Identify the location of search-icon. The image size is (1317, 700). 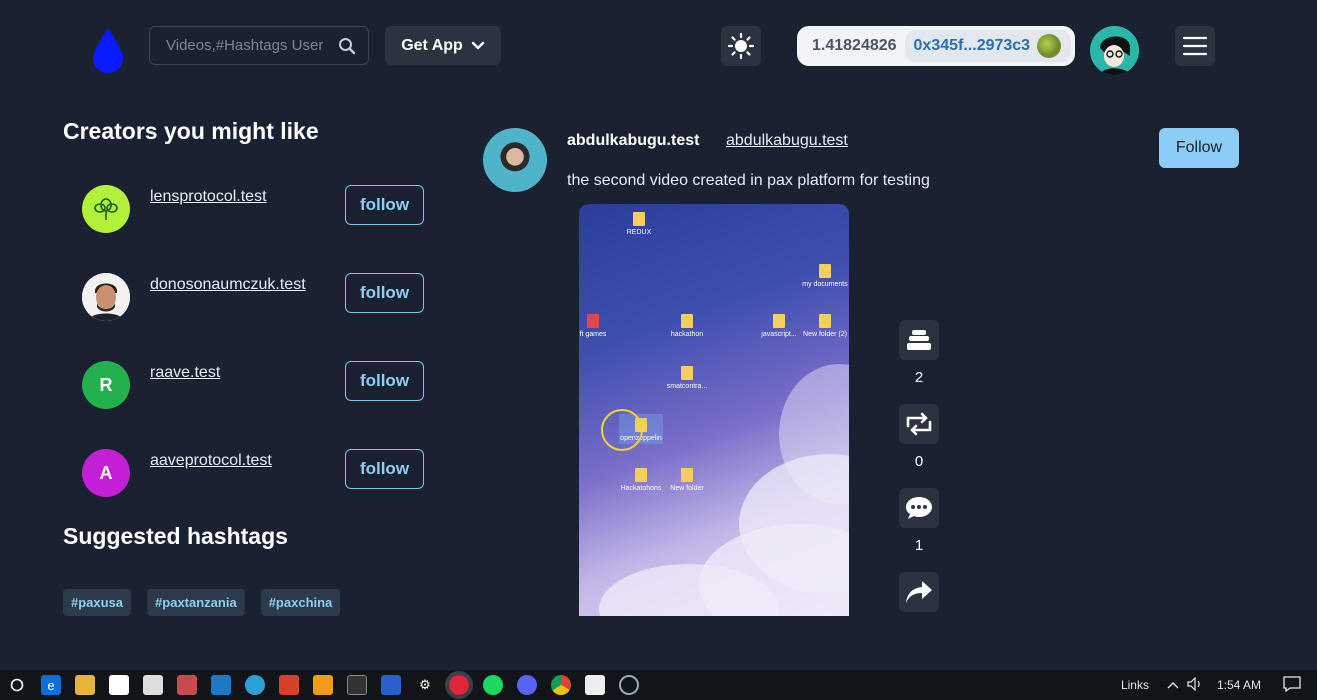
(347, 46).